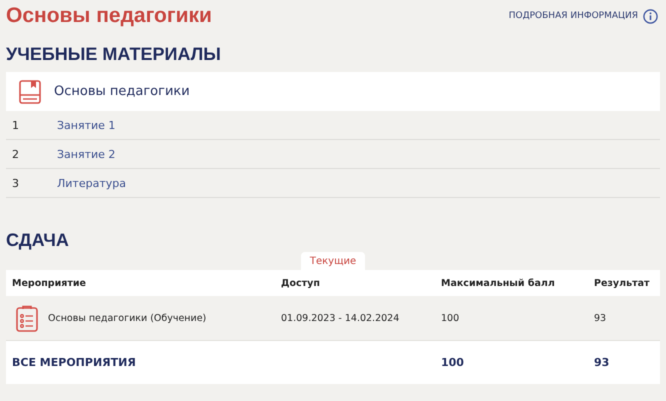 This screenshot has width=666, height=401. What do you see at coordinates (38, 241) in the screenshot?
I see `section-heading: СДАЧА` at bounding box center [38, 241].